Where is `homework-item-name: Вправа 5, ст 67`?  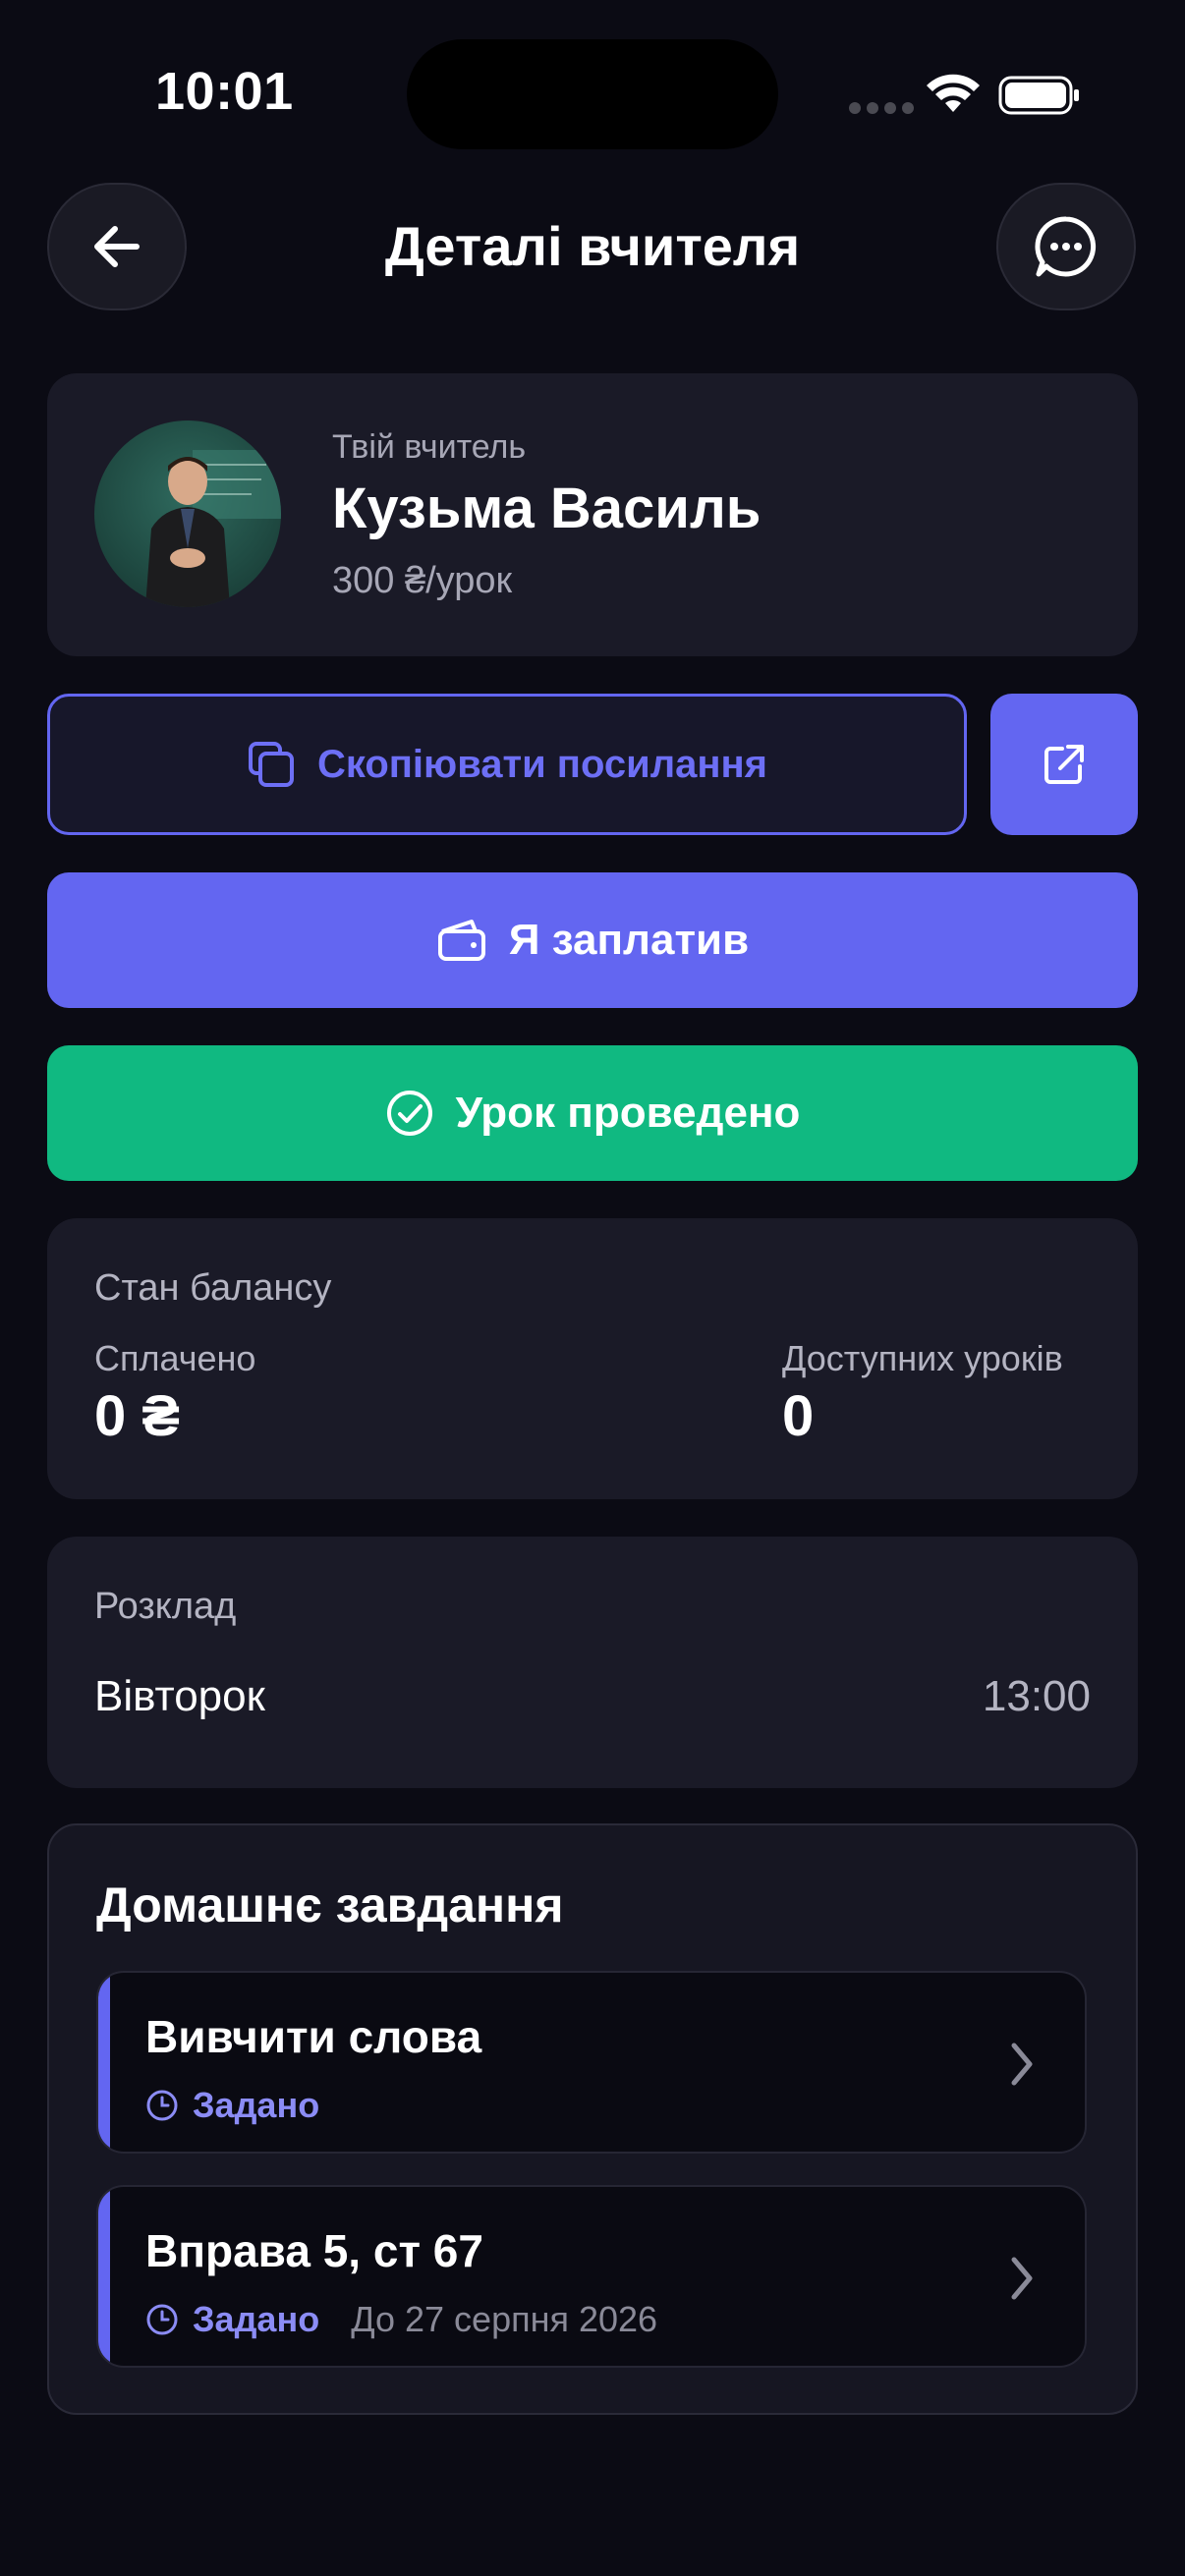 homework-item-name: Вправа 5, ст 67 is located at coordinates (314, 2250).